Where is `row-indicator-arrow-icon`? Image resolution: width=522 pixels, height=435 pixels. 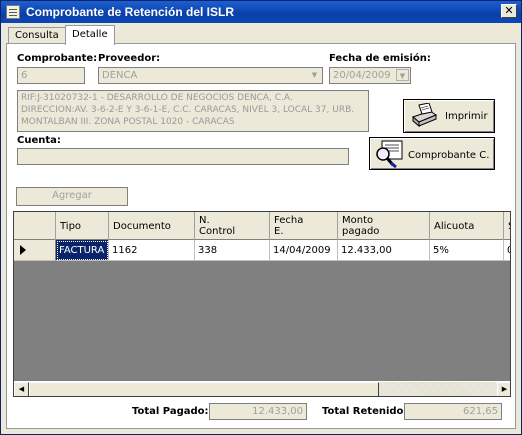
row-indicator-arrow-icon is located at coordinates (35, 250).